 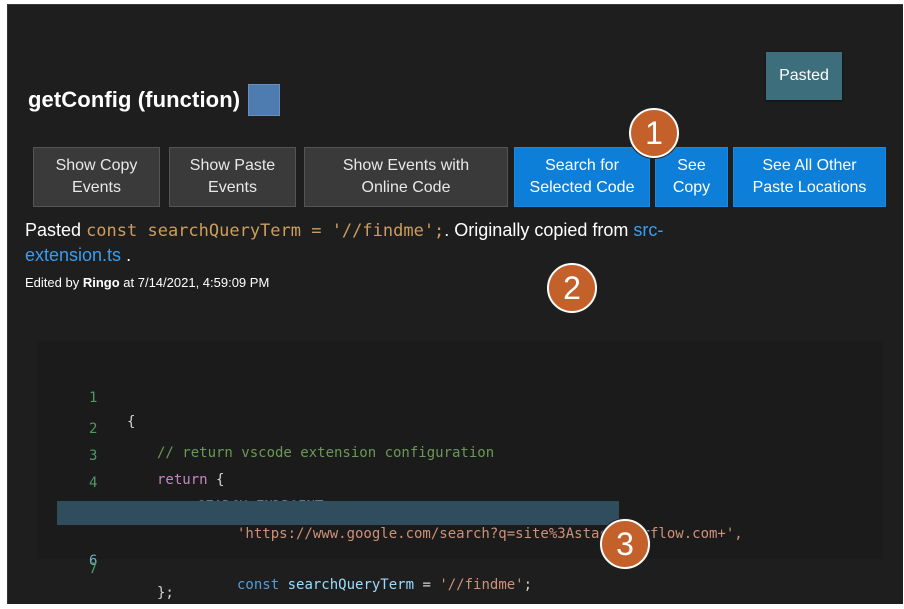 What do you see at coordinates (73, 255) in the screenshot?
I see `source-link-part2: extension.ts` at bounding box center [73, 255].